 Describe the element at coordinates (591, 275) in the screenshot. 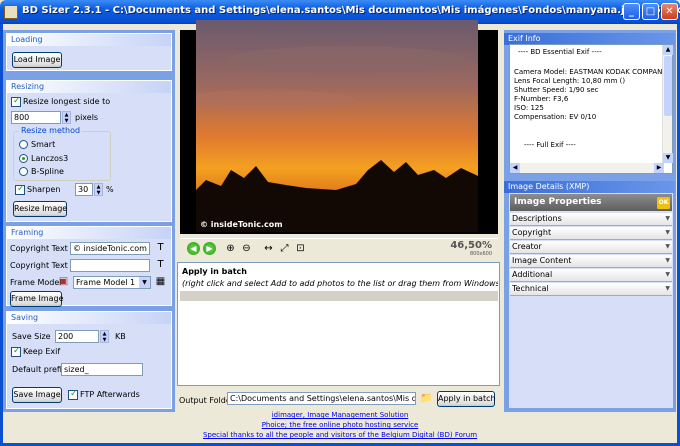

I see `xmp-row-additional: Additional ▼` at that location.